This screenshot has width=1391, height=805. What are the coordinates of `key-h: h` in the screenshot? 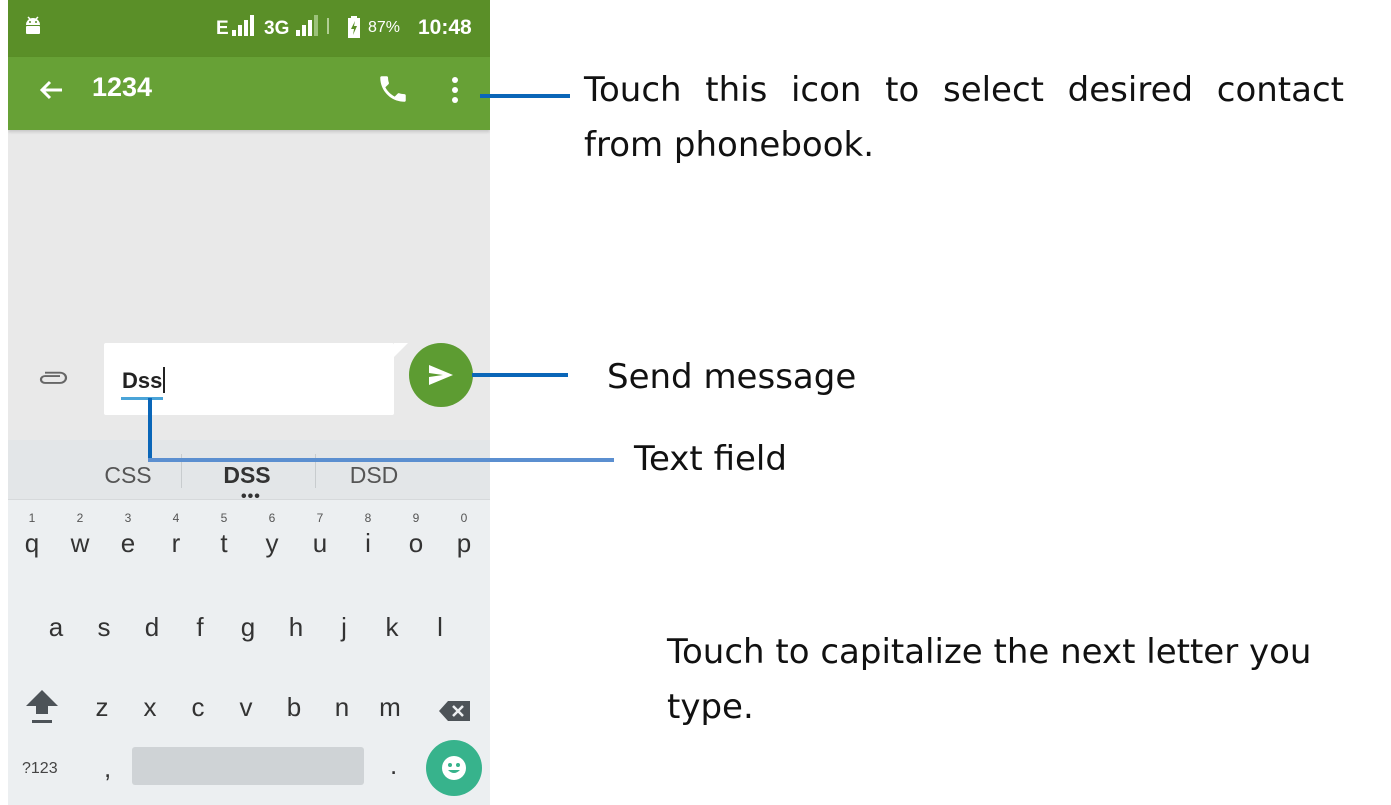 It's located at (296, 622).